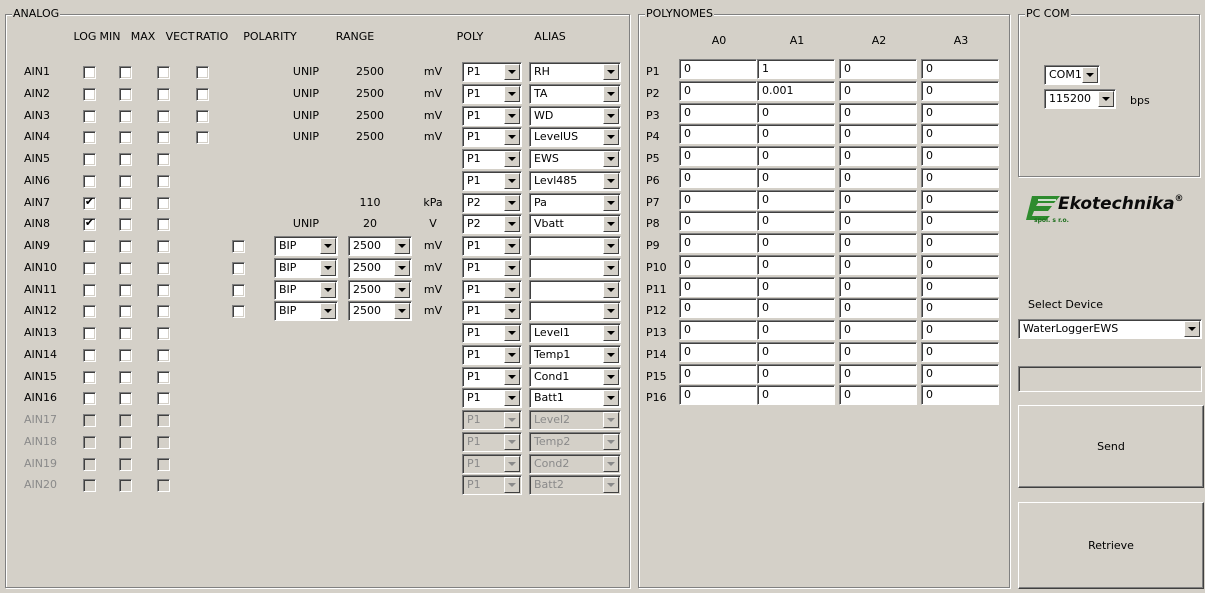 This screenshot has height=593, width=1205. I want to click on poly-select: P2, so click(492, 224).